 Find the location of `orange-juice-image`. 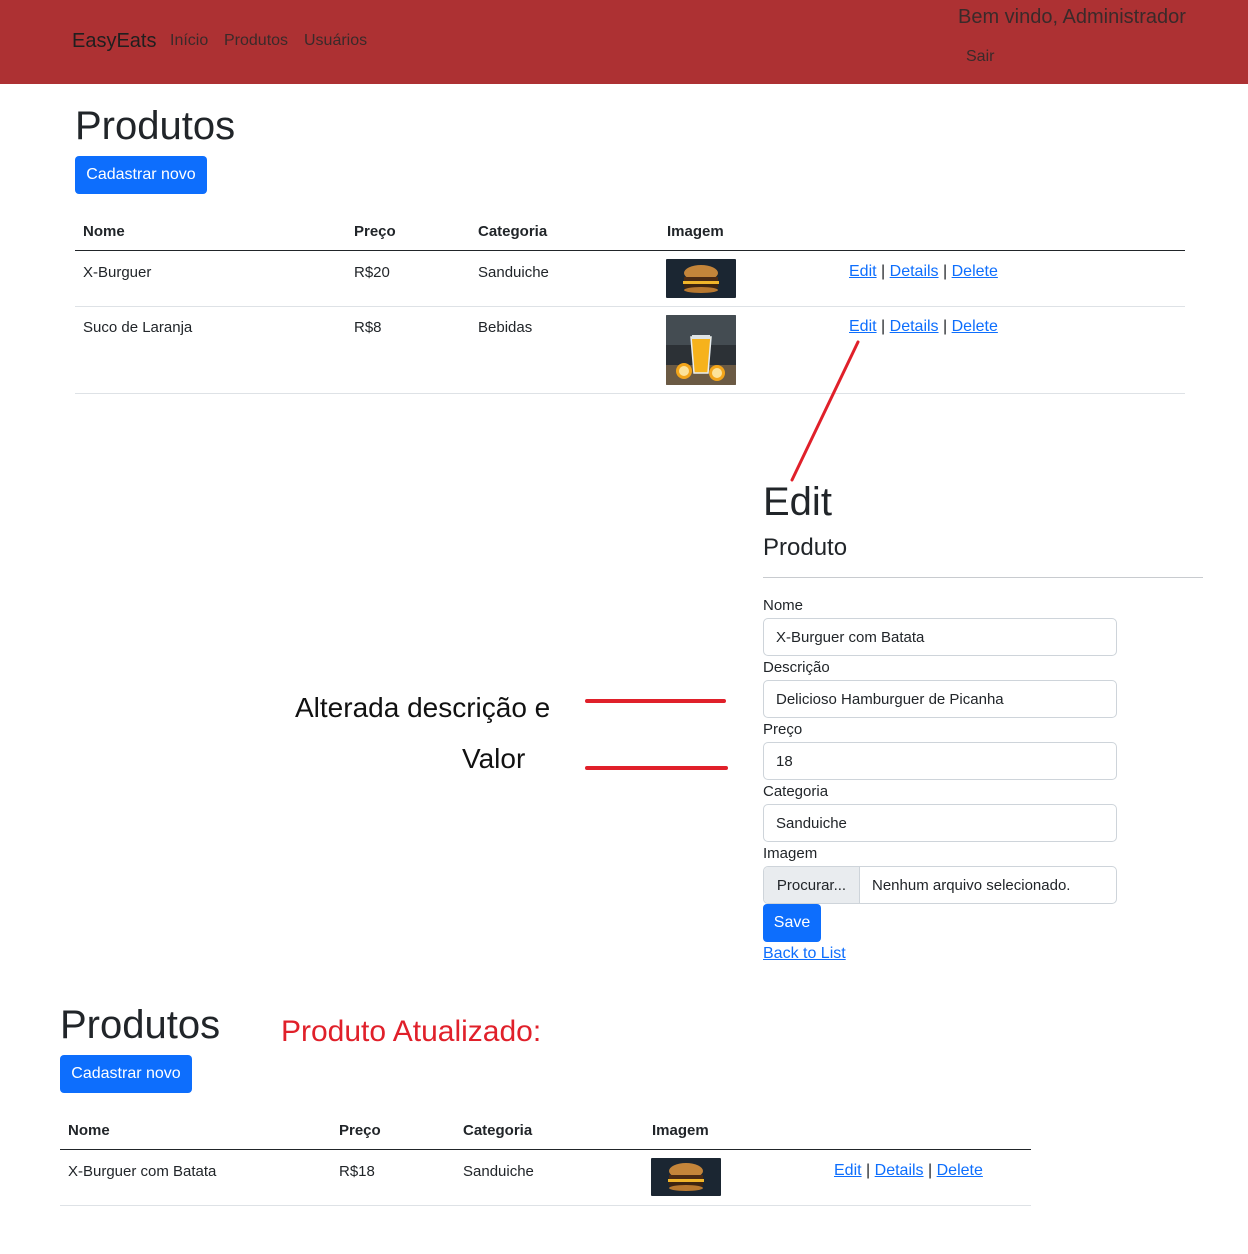

orange-juice-image is located at coordinates (701, 350).